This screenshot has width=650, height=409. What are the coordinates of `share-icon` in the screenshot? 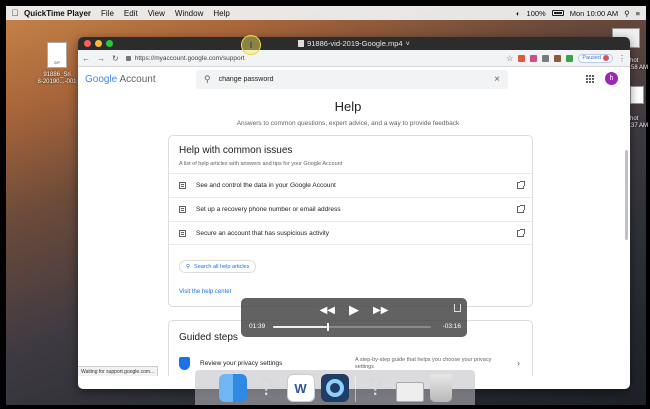 It's located at (457, 308).